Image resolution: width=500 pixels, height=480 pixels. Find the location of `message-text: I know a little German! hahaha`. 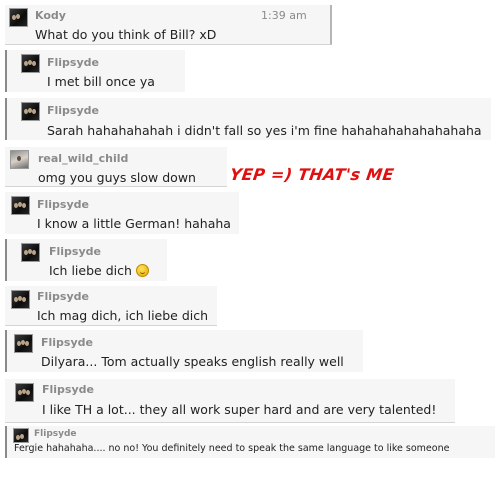

message-text: I know a little German! hahaha is located at coordinates (134, 223).